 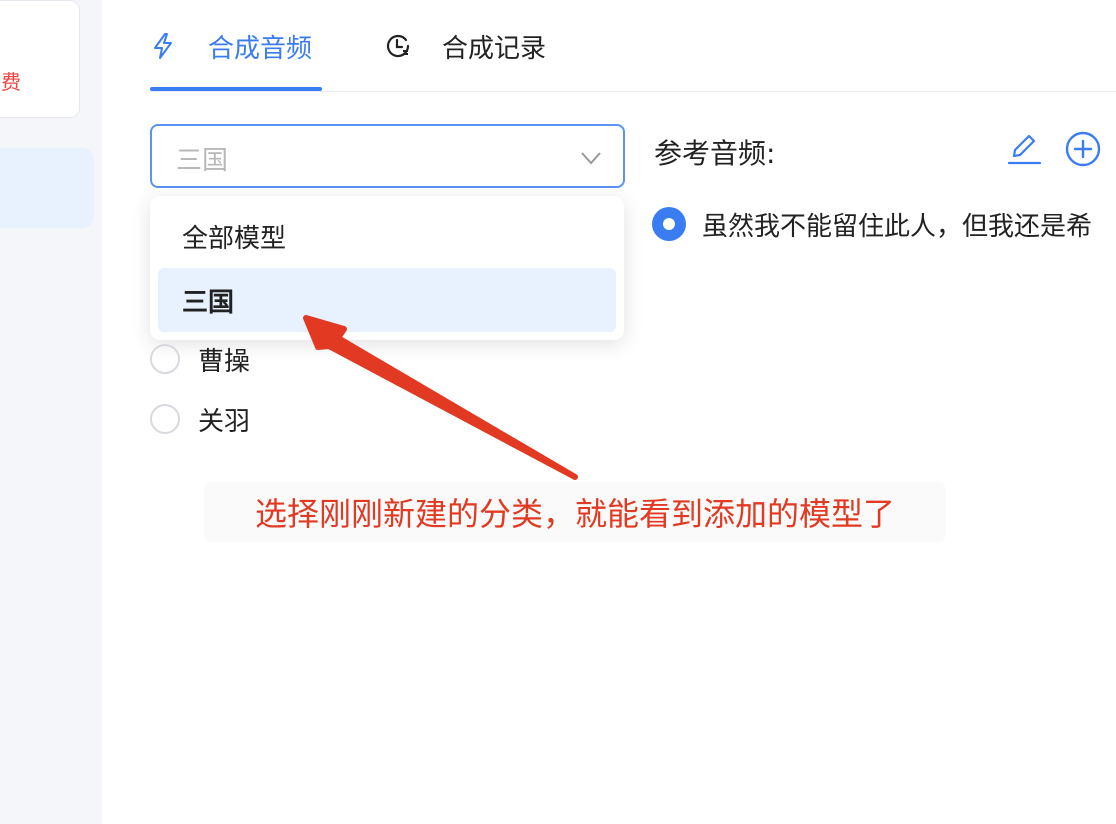 I want to click on reference-audio-text: 虽然我不能留住此人，但我还是希, so click(x=897, y=226).